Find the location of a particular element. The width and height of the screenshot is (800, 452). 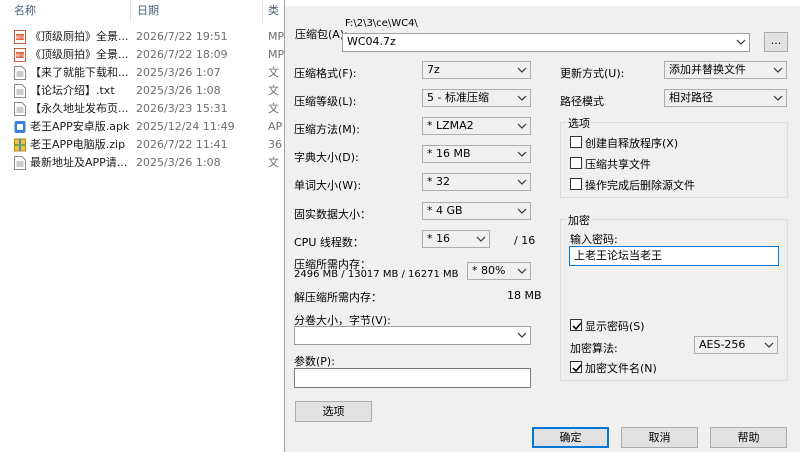

update-label: 更新方式(U): is located at coordinates (592, 73).